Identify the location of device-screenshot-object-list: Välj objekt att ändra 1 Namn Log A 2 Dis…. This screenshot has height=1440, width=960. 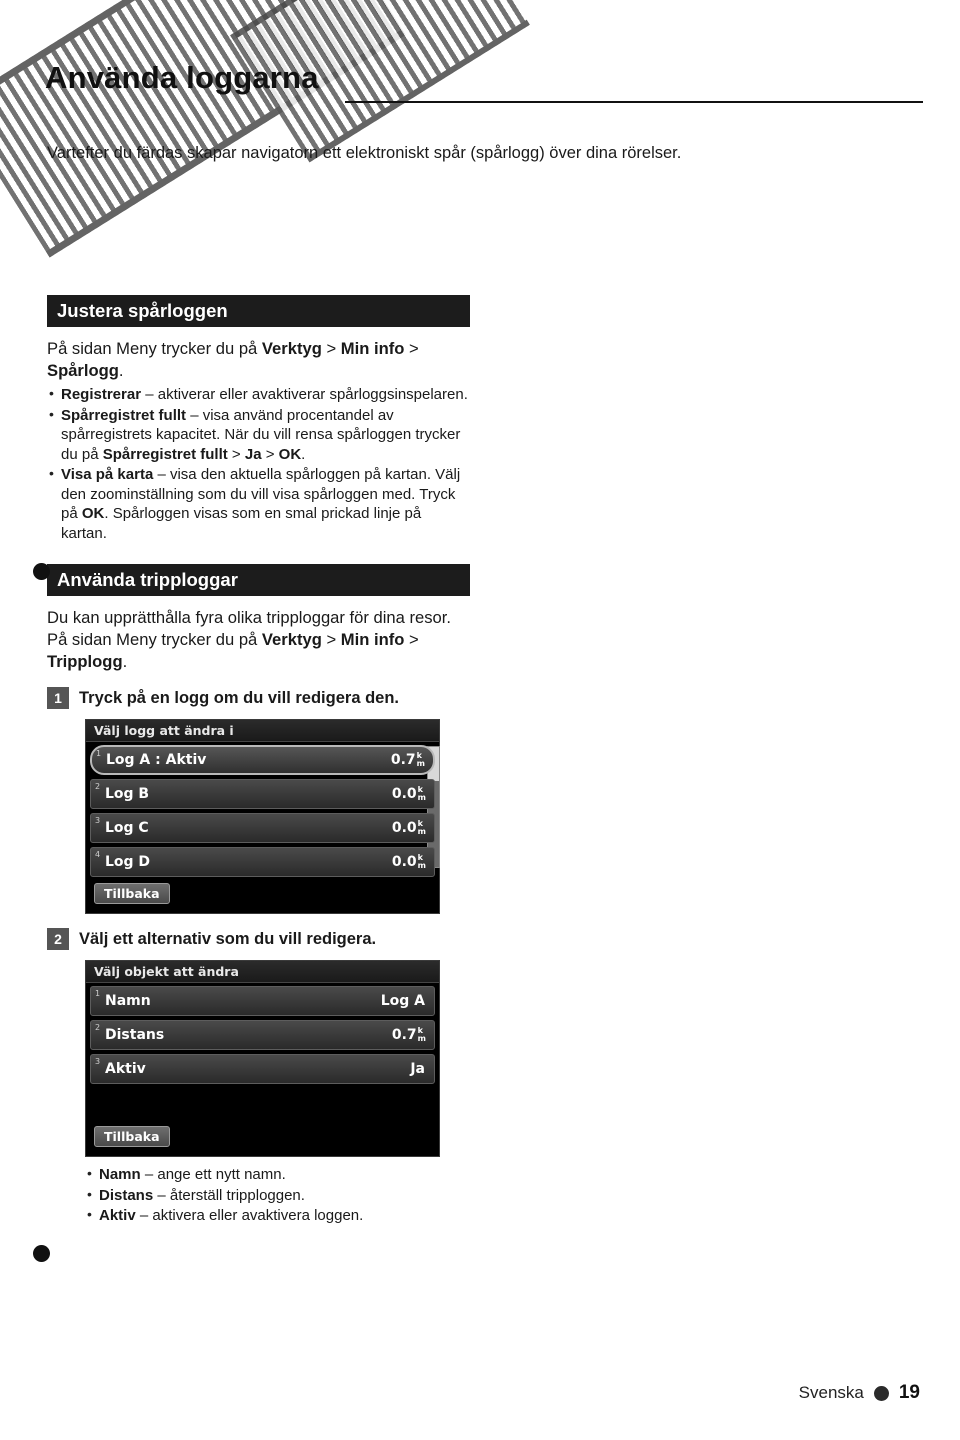
(262, 1058).